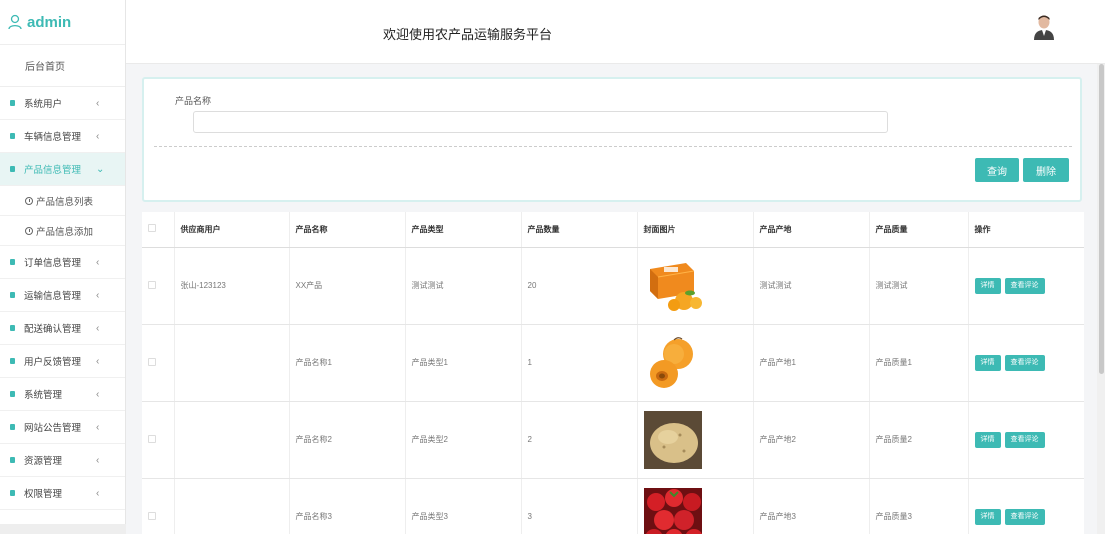 The image size is (1105, 534). What do you see at coordinates (1101, 219) in the screenshot?
I see `scrollbar-thumb` at bounding box center [1101, 219].